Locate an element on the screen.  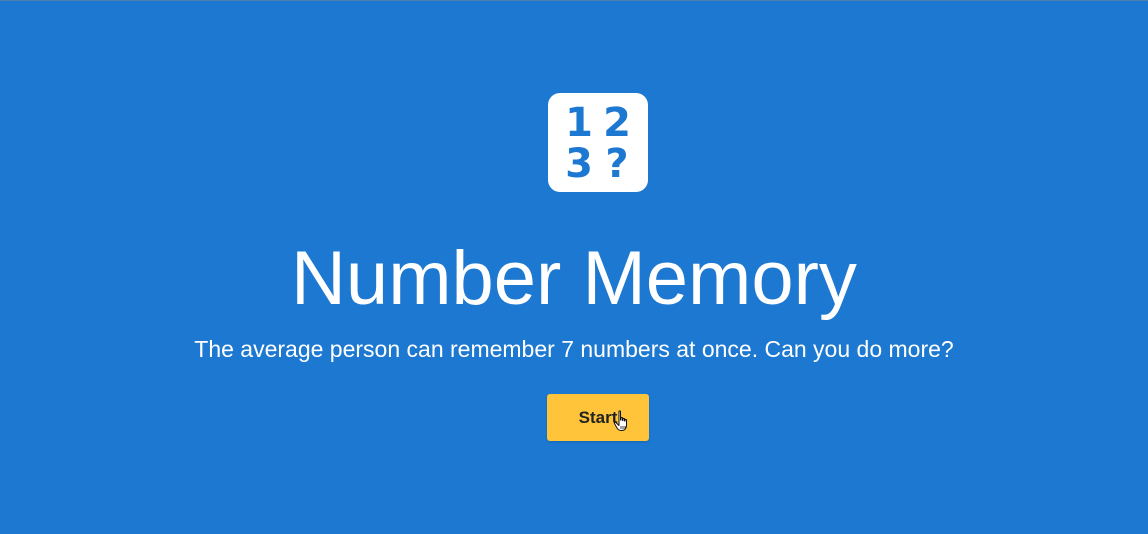
logo-digit-3: 3 is located at coordinates (579, 163).